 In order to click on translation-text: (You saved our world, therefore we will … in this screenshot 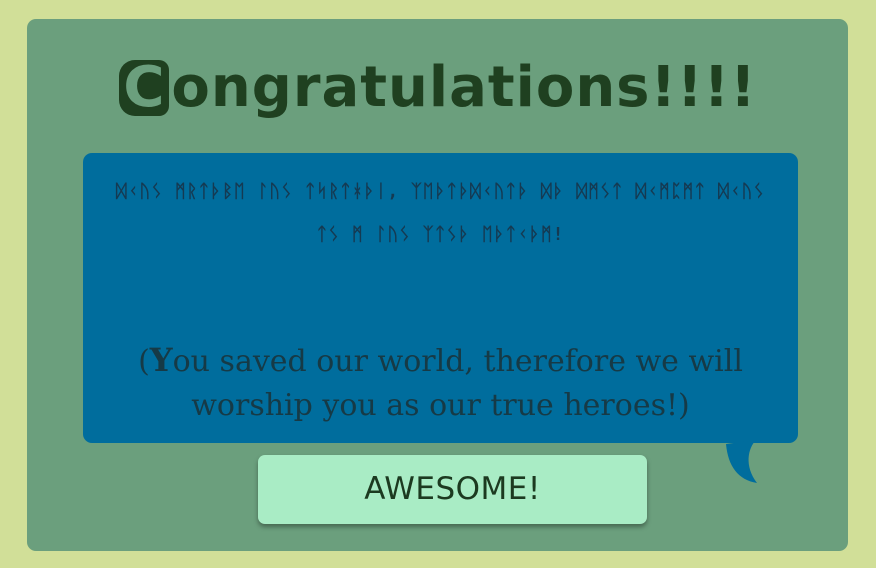, I will do `click(440, 383)`.